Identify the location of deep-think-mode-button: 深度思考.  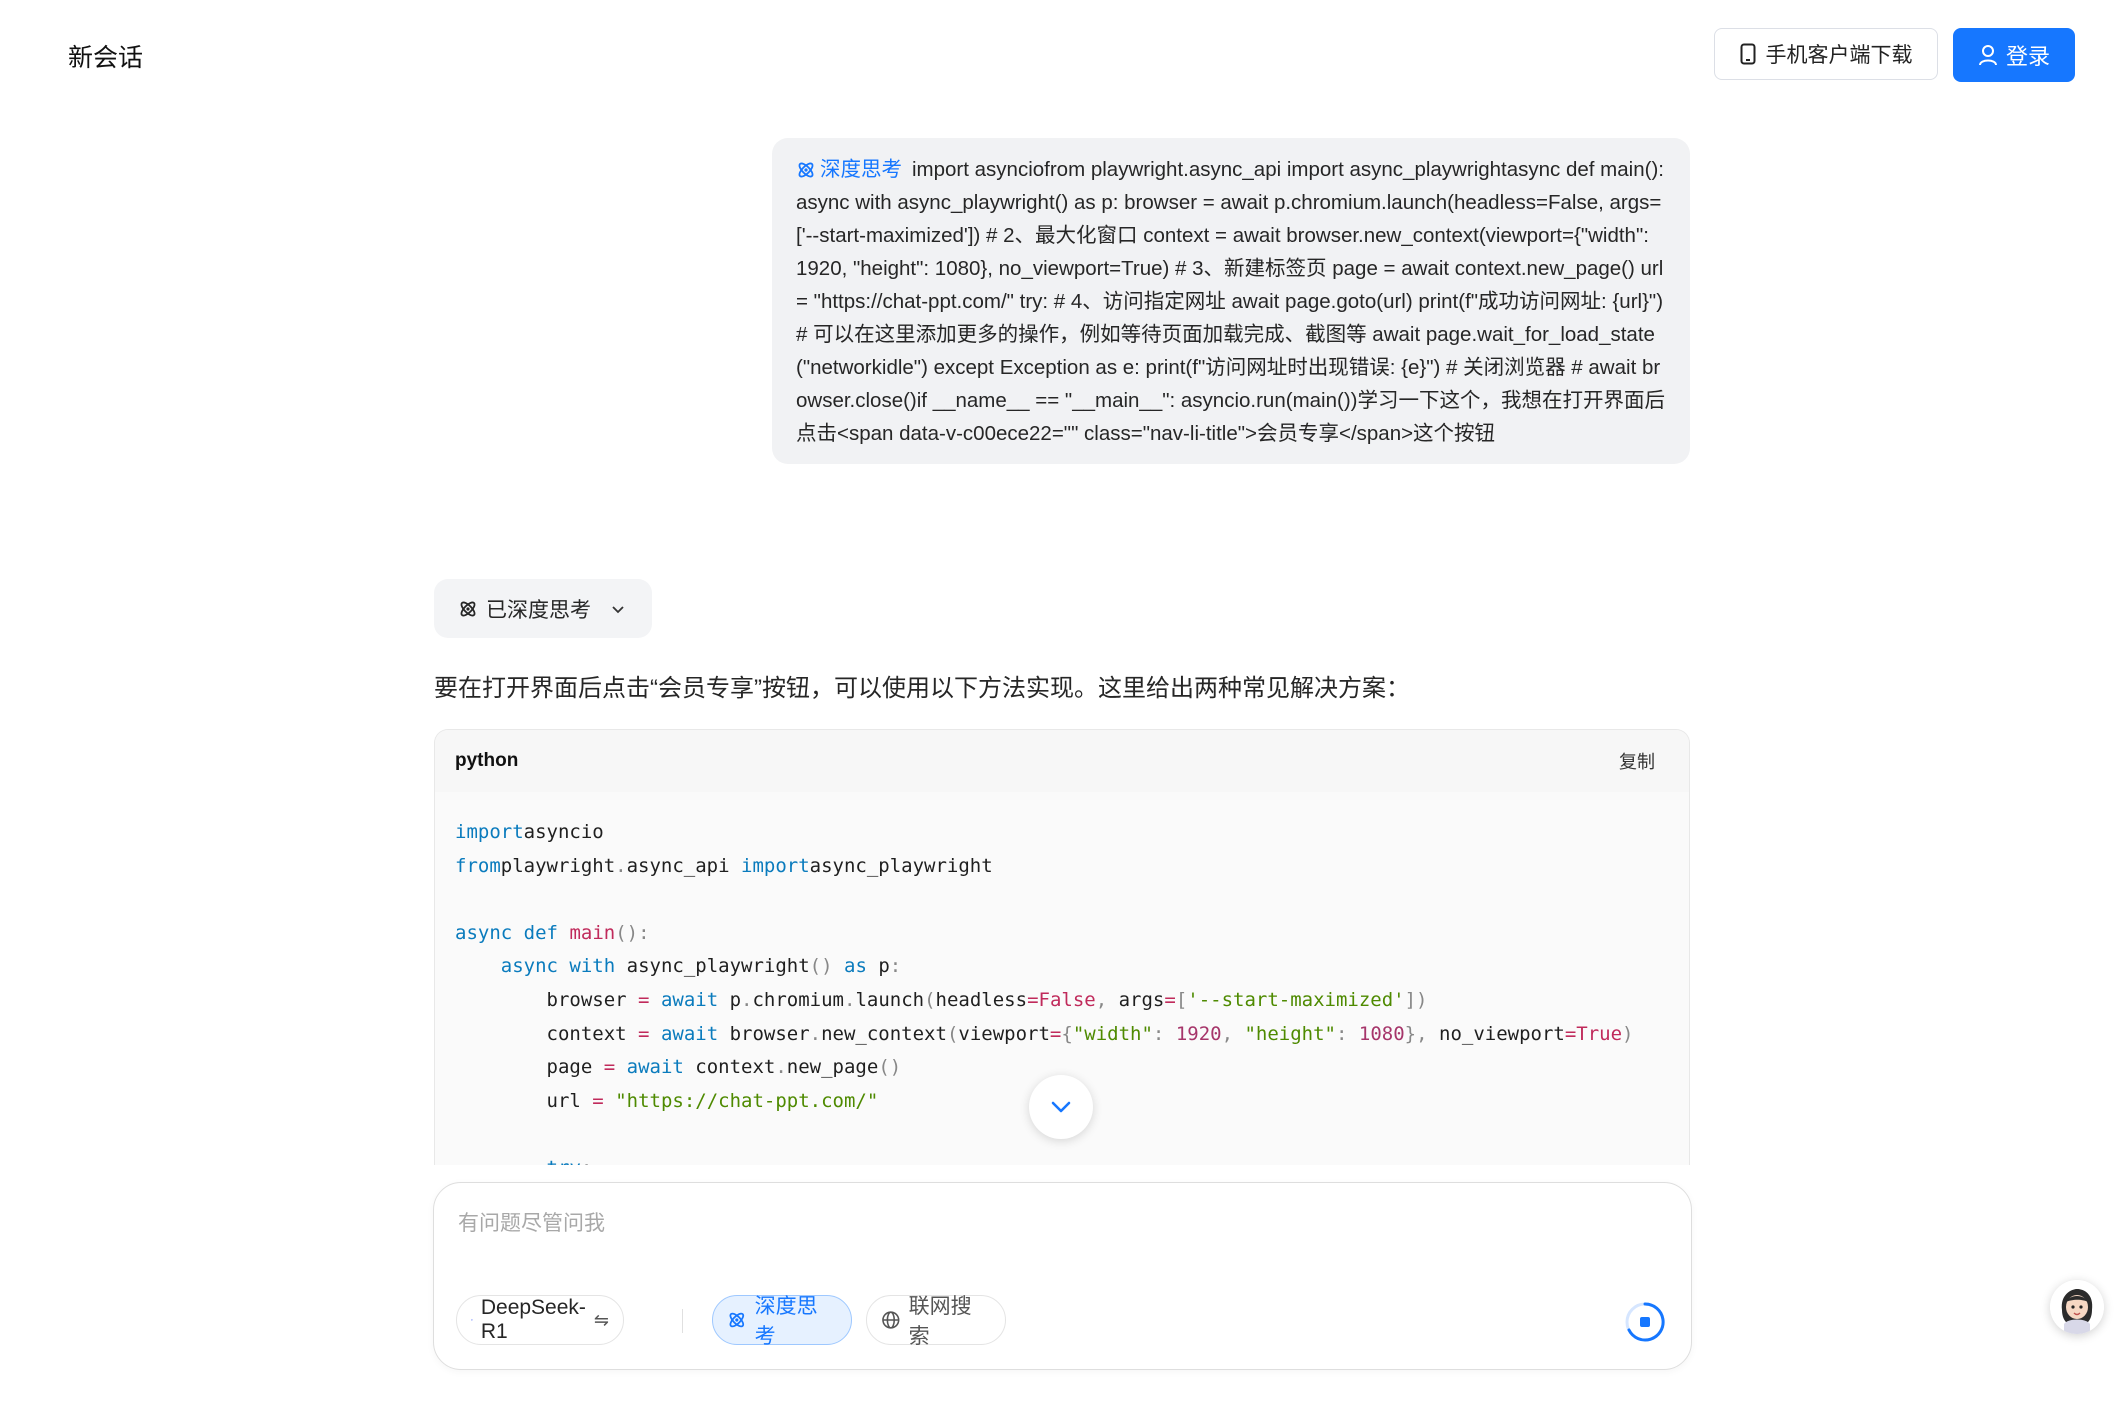
(782, 1321).